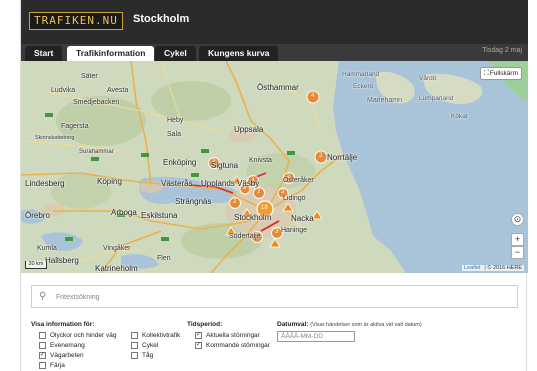 The image size is (537, 371). I want to click on cluster-count: 4, so click(313, 96).